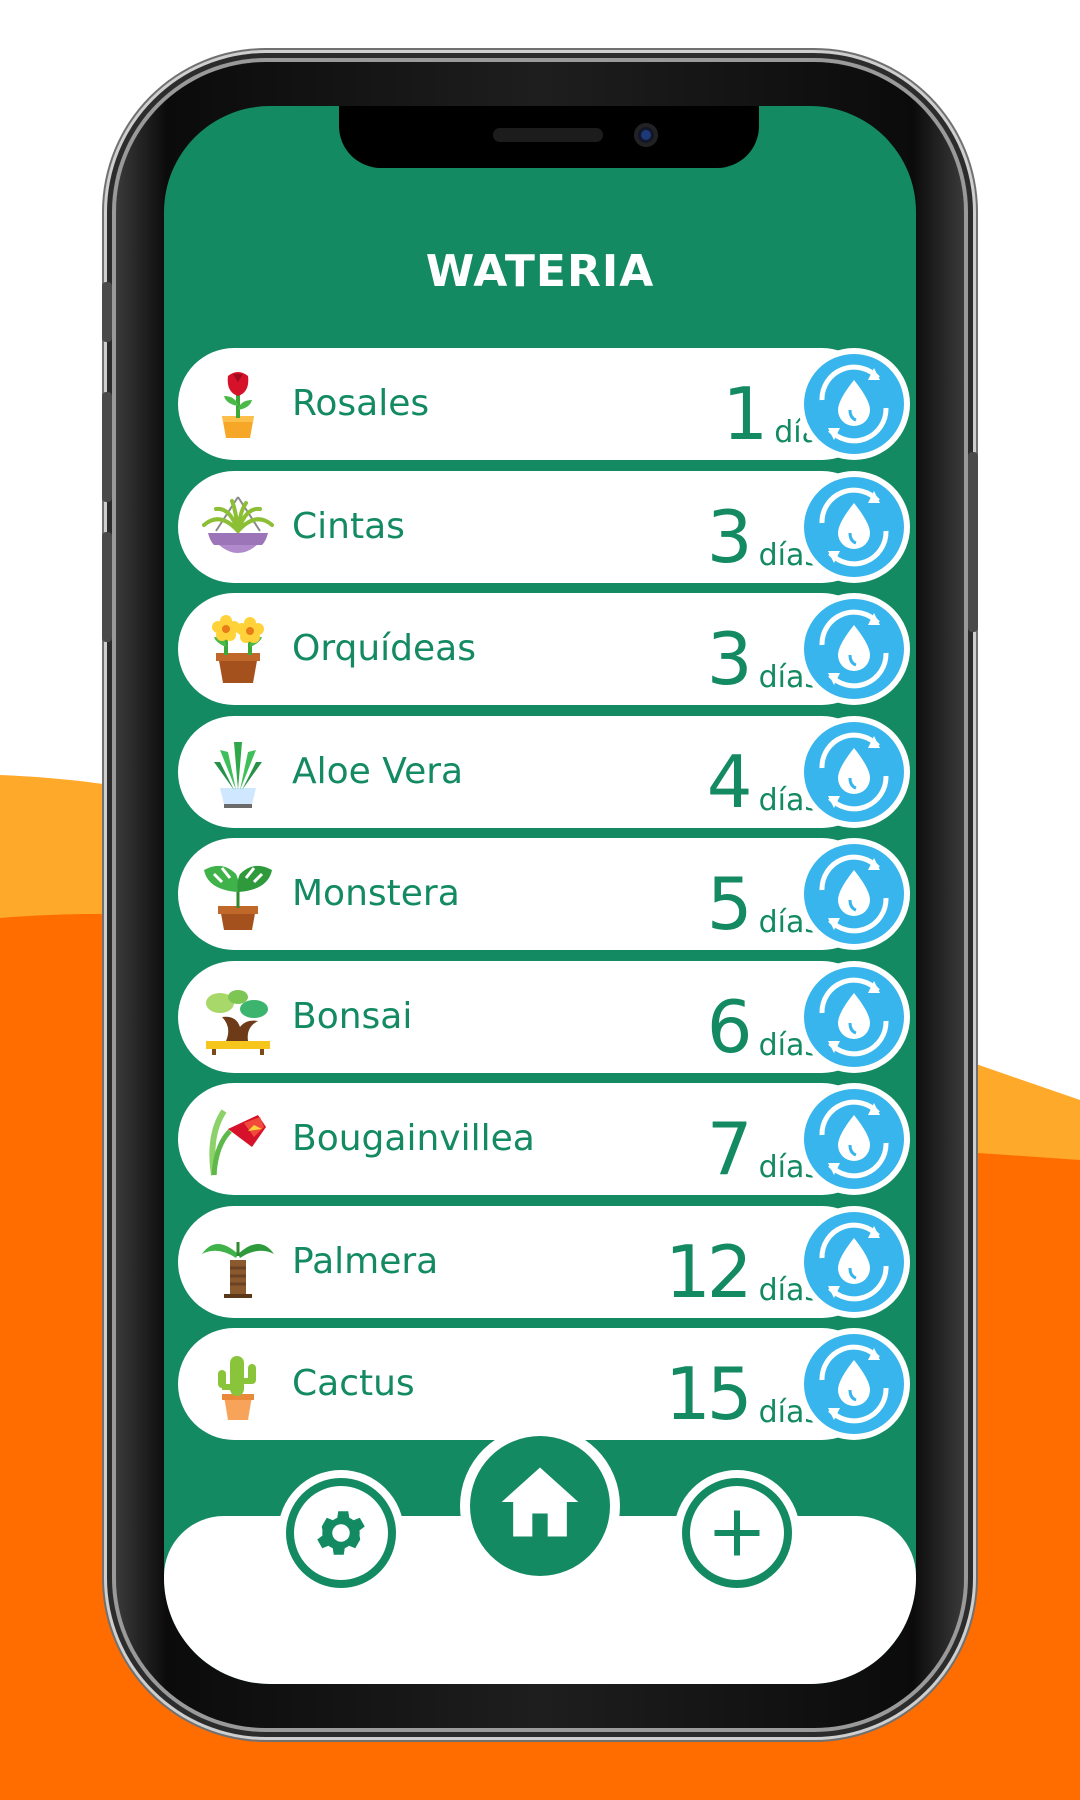 The width and height of the screenshot is (1080, 1800). Describe the element at coordinates (745, 414) in the screenshot. I see `day-number: 1` at that location.